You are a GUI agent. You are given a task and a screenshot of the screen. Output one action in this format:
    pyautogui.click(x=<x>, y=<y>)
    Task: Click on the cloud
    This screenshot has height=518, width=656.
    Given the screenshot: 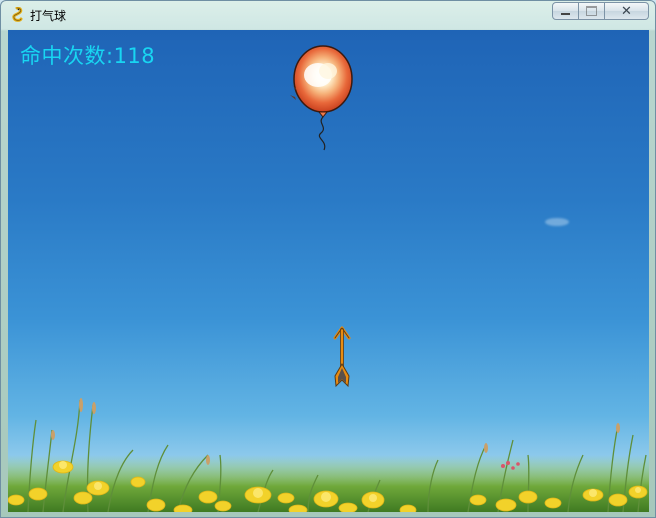 What is the action you would take?
    pyautogui.click(x=557, y=222)
    